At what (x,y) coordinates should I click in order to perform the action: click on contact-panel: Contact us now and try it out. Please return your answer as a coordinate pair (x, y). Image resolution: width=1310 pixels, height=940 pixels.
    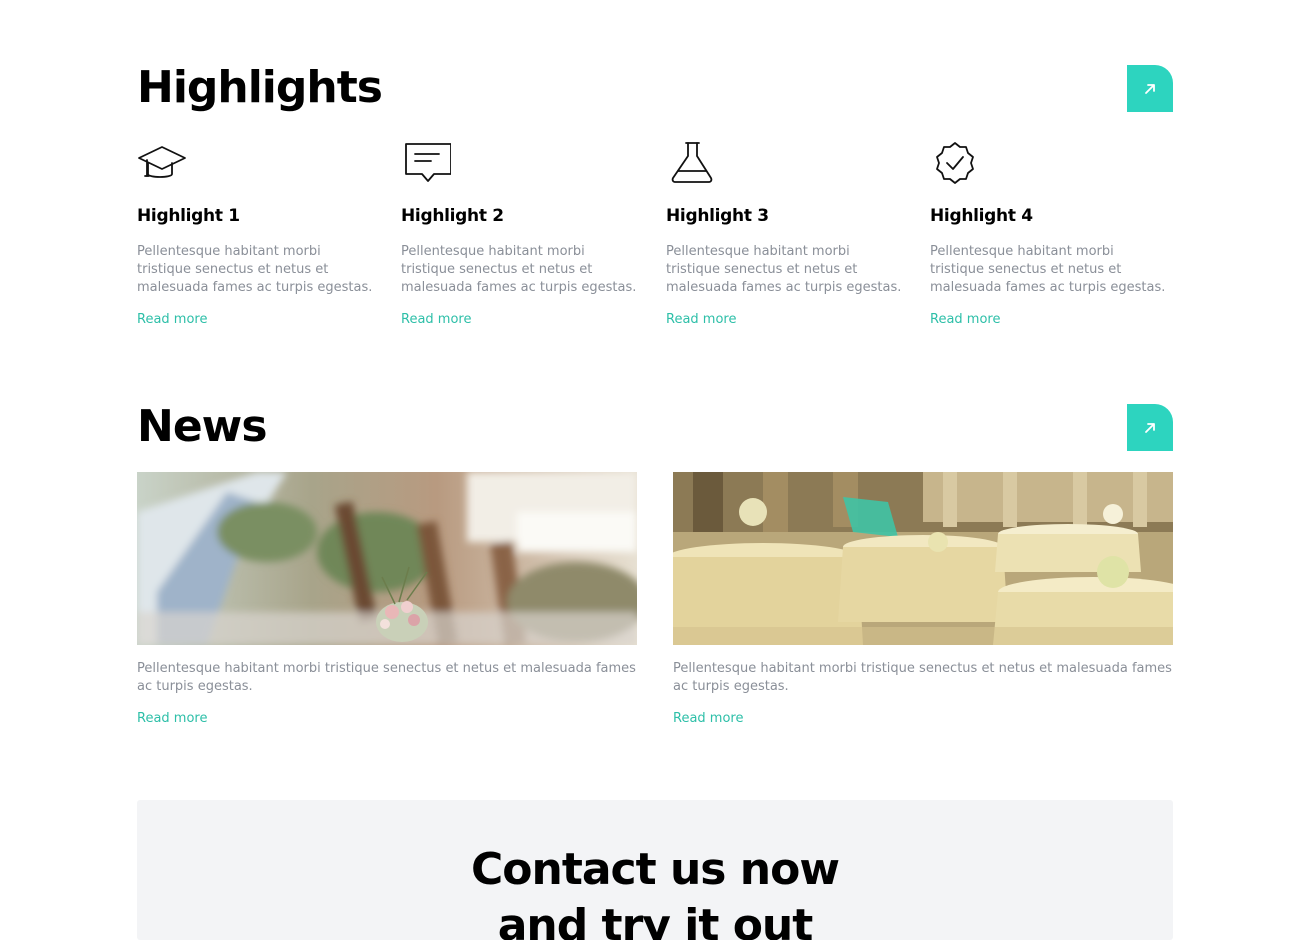
    Looking at the image, I should click on (655, 870).